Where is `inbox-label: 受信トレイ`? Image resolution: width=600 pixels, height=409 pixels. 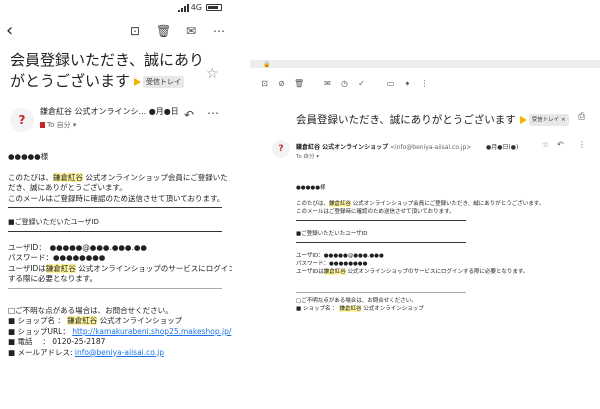 inbox-label: 受信トレイ is located at coordinates (164, 81).